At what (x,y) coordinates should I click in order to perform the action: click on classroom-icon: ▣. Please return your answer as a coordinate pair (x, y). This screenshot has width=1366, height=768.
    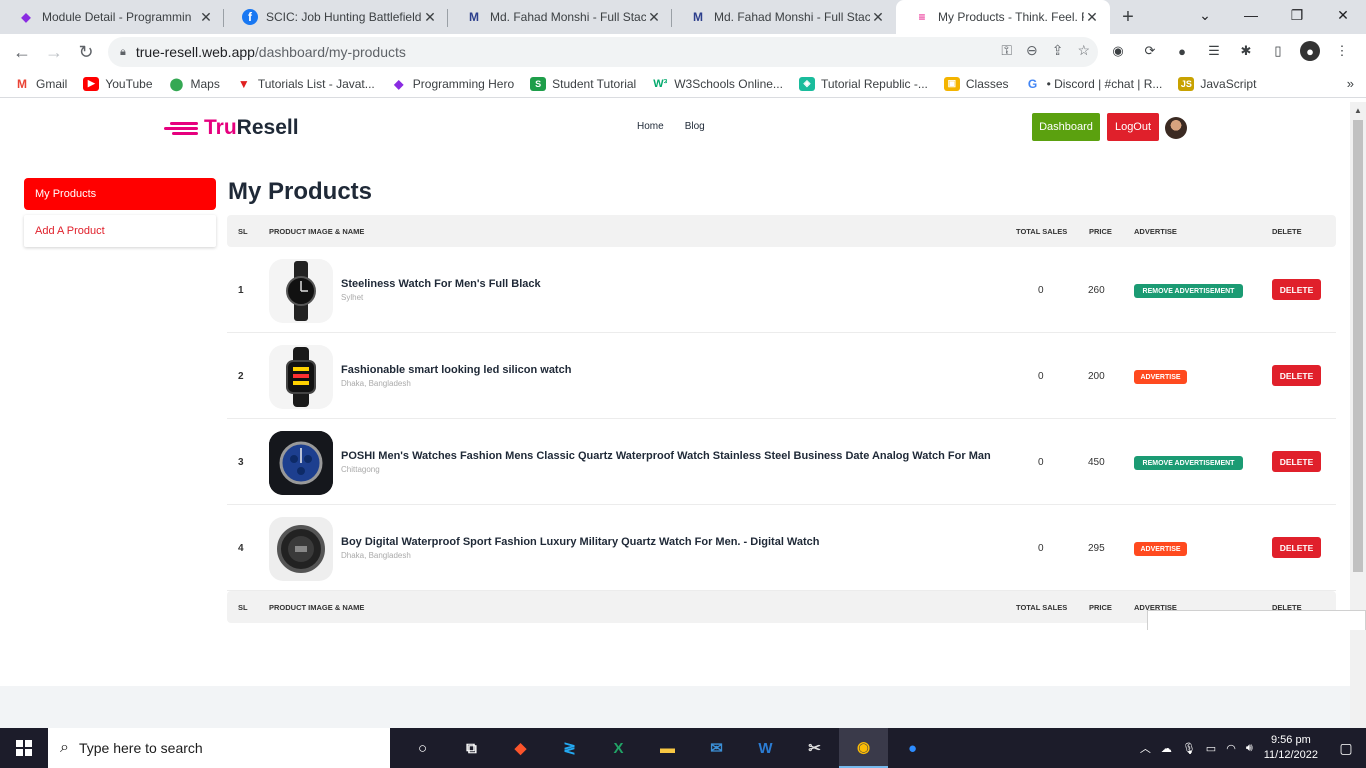
    Looking at the image, I should click on (951, 83).